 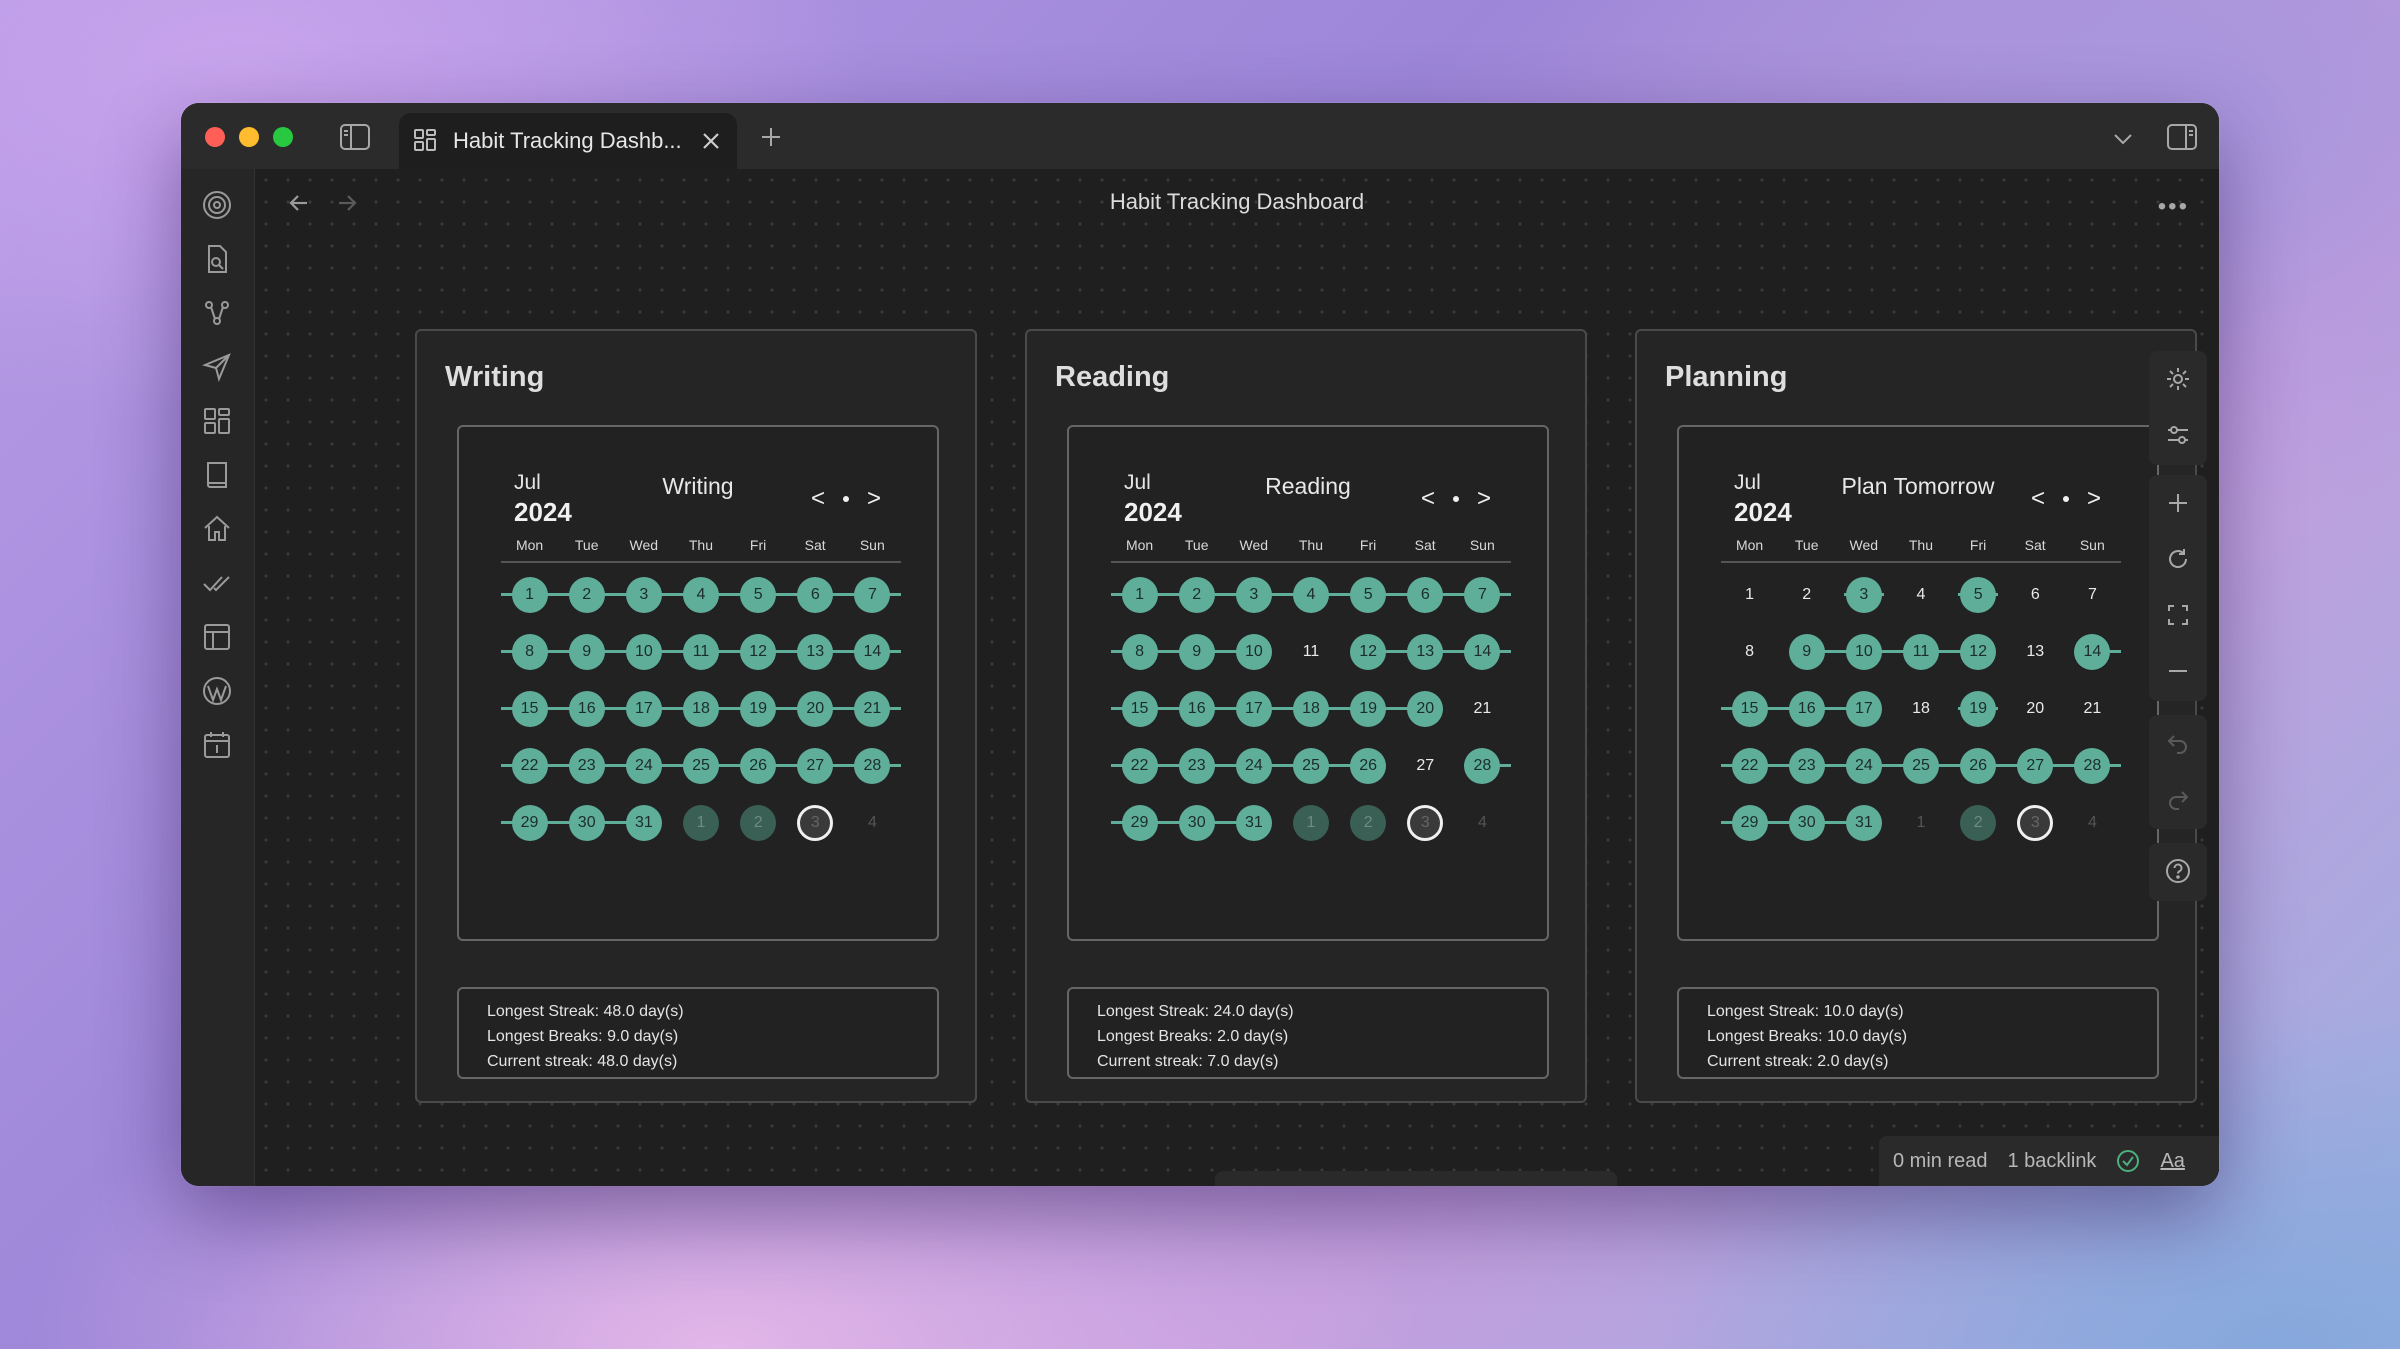 What do you see at coordinates (215, 137) in the screenshot?
I see `close-window-button` at bounding box center [215, 137].